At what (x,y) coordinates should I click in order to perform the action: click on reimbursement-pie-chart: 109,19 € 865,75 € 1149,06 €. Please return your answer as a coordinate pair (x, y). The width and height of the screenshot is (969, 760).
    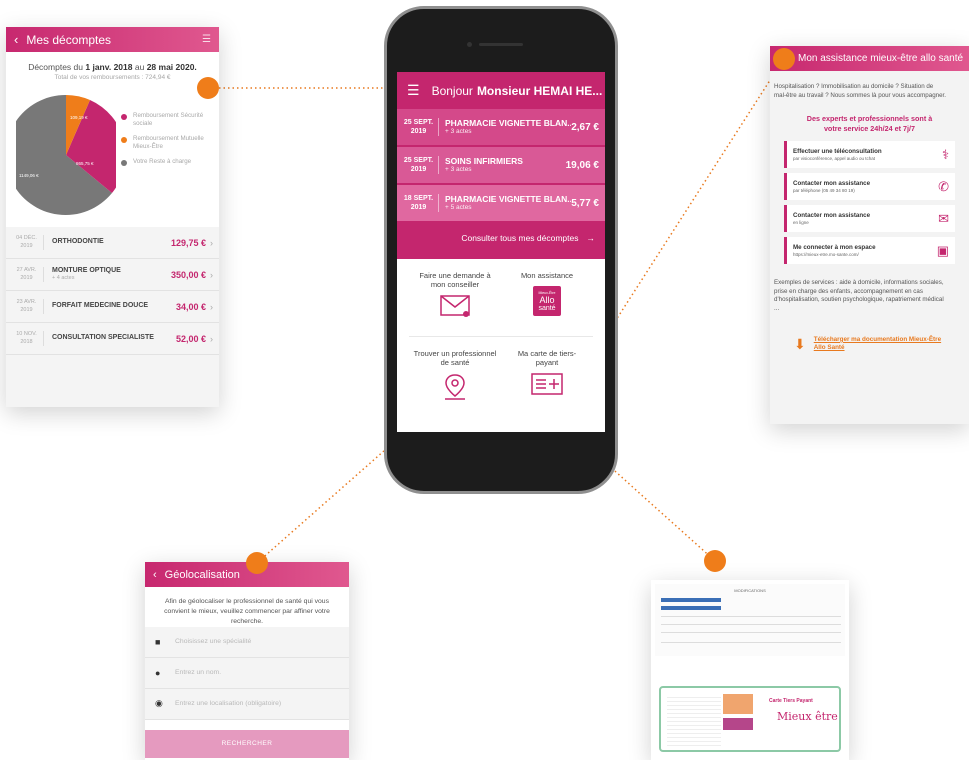
    Looking at the image, I should click on (66, 157).